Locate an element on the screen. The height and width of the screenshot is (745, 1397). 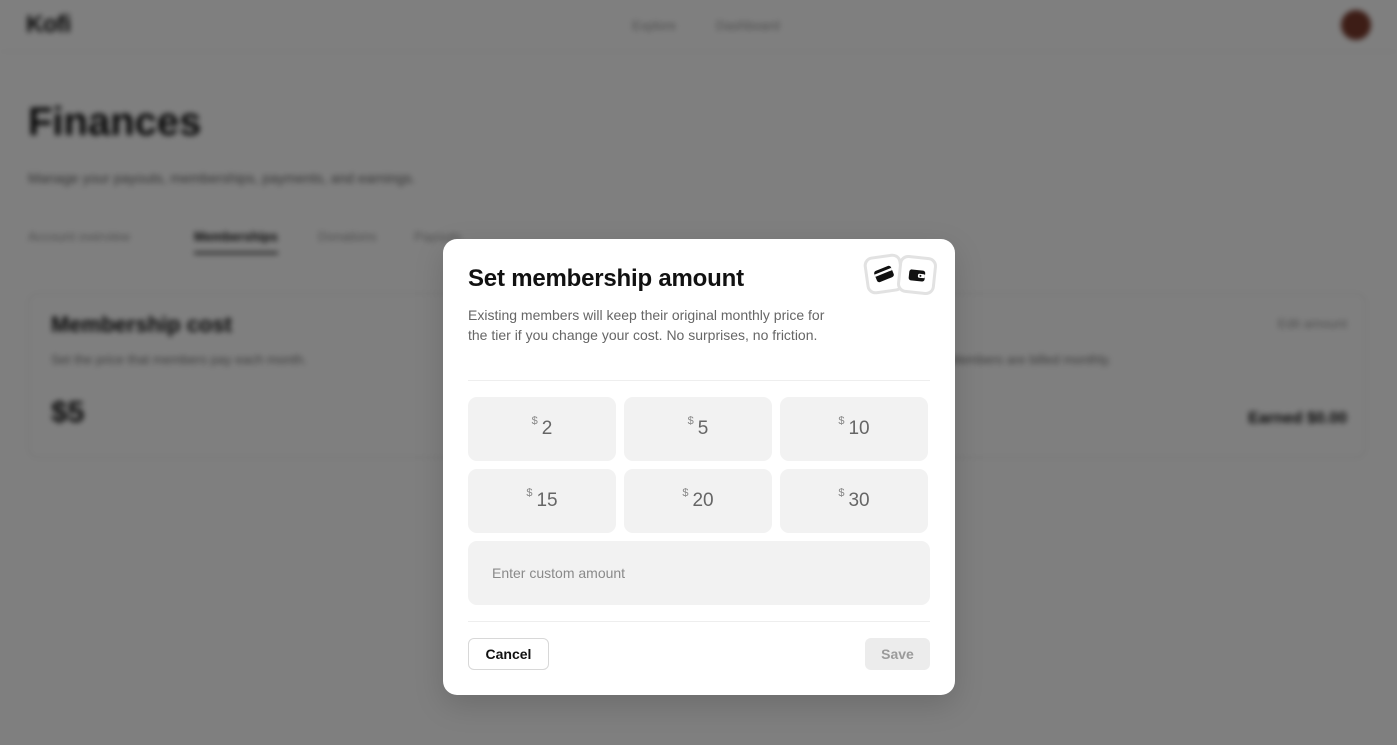
amount-options: $2 $5 $10 $15 $20 $30 is located at coordinates (699, 465).